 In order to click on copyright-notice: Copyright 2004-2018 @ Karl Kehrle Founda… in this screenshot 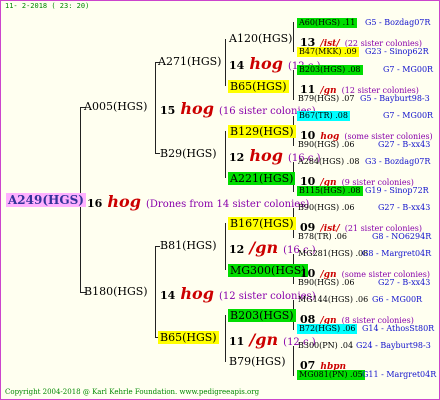, I will do `click(132, 392)`.